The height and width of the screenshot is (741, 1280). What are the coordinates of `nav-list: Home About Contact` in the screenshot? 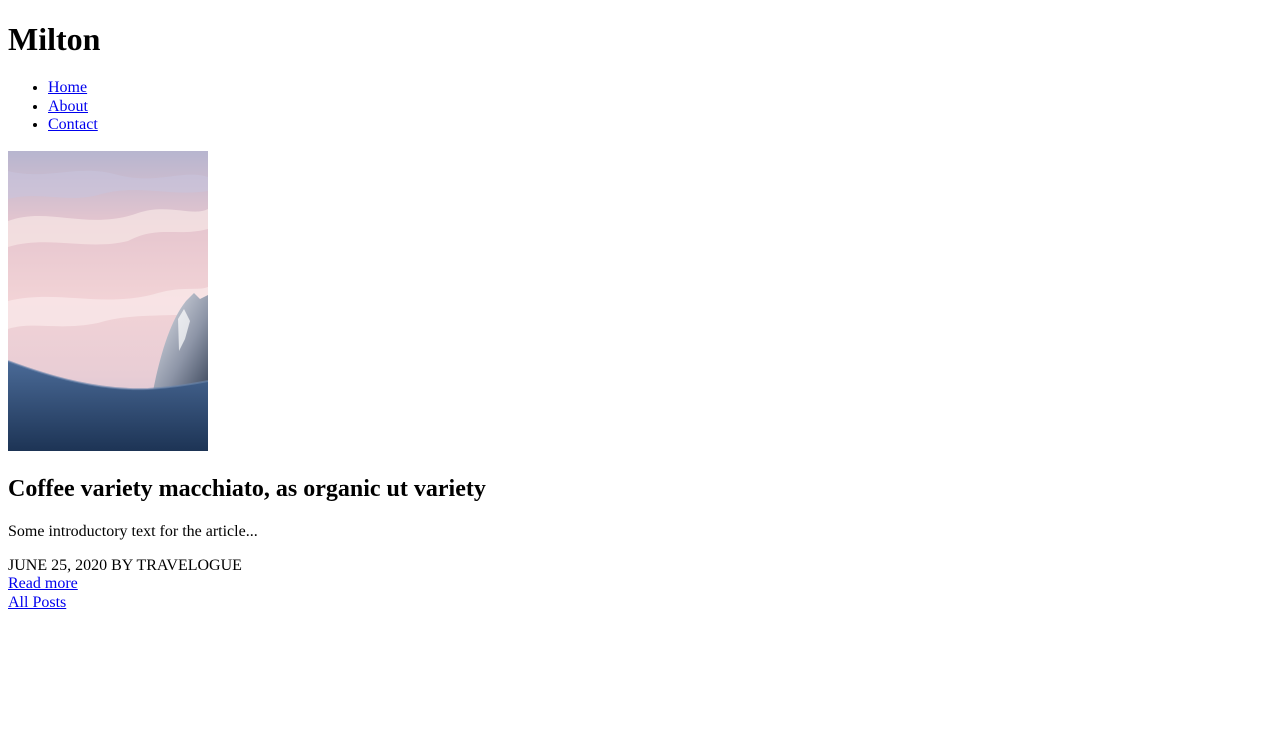 It's located at (640, 107).